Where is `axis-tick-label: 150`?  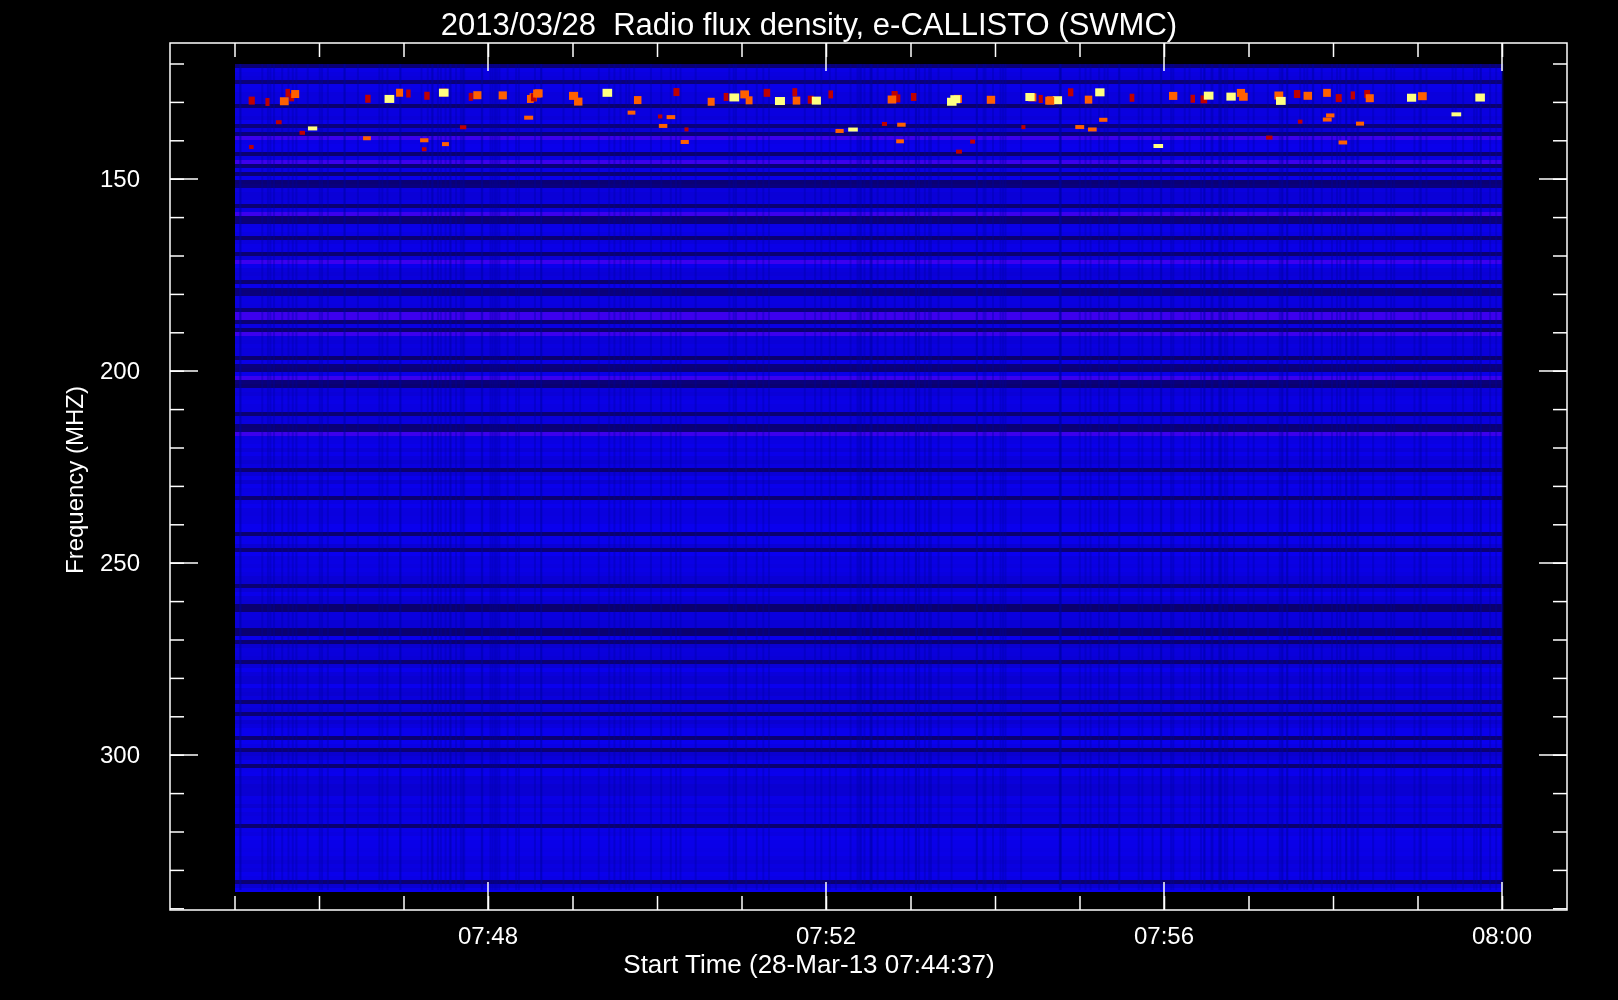
axis-tick-label: 150 is located at coordinates (121, 179).